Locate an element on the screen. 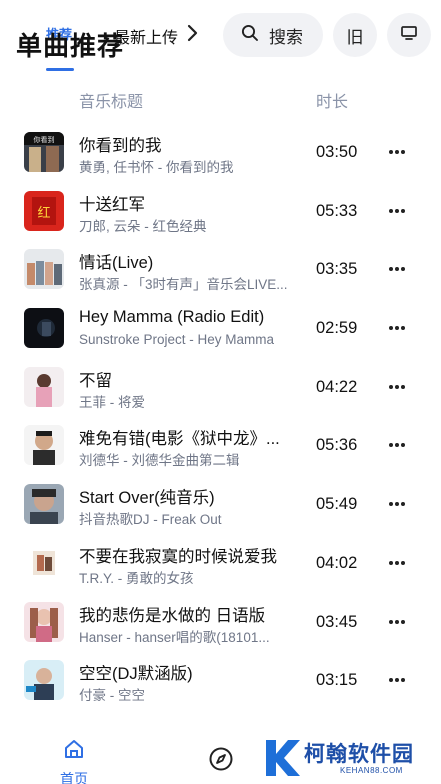  svg-text: 红 is located at coordinates (43, 213).